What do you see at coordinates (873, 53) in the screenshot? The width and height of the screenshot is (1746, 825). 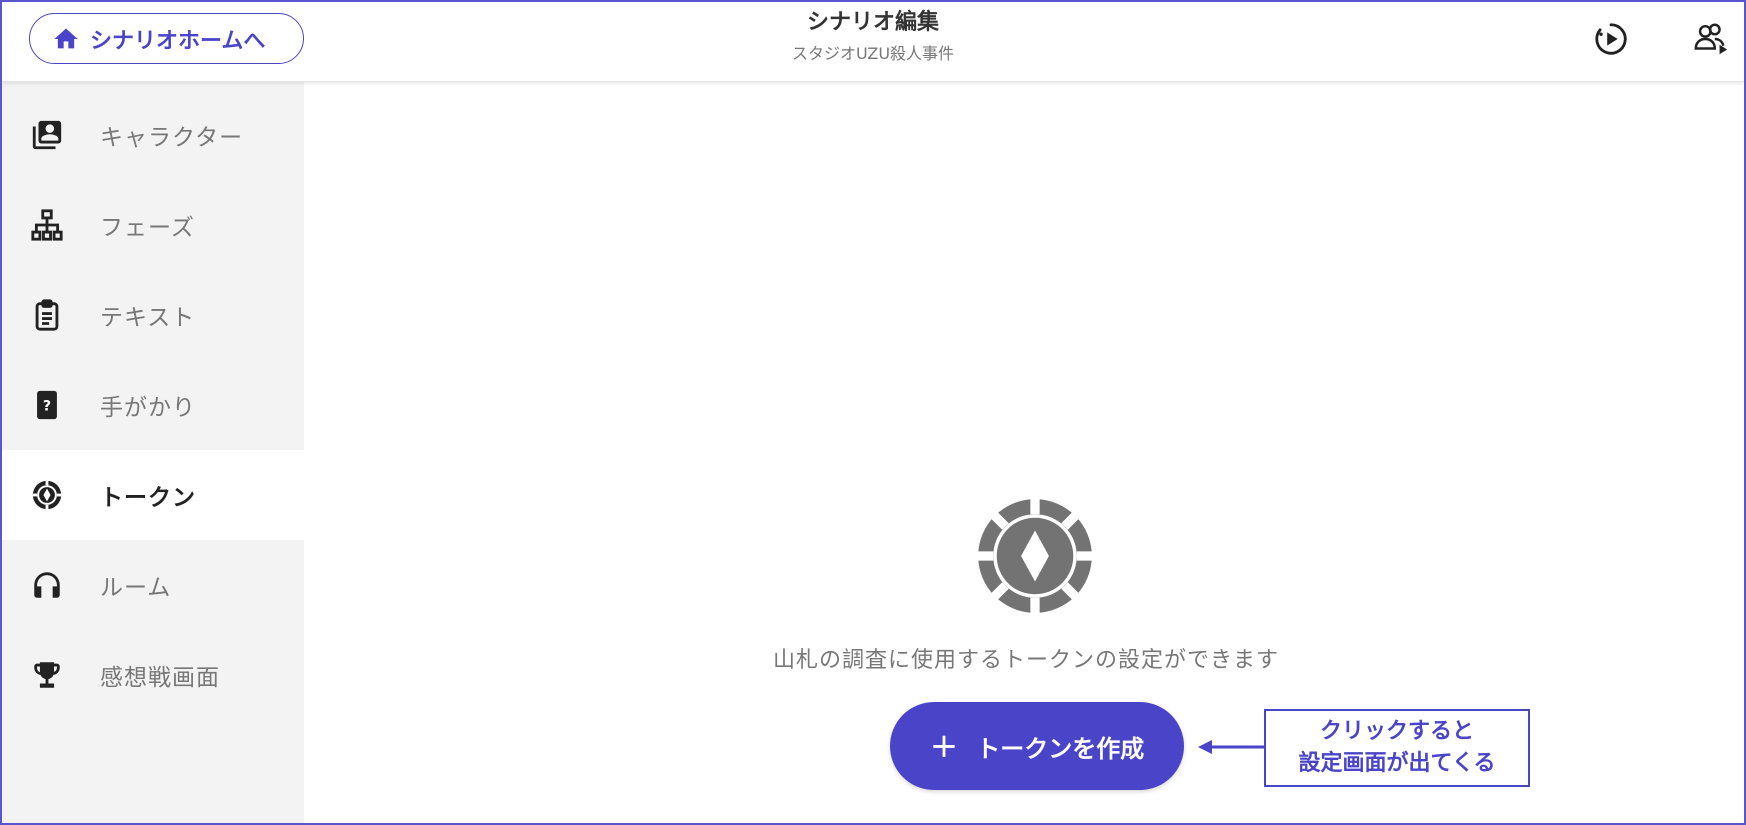 I see `scenario-name: スタジオUZU殺人事件` at bounding box center [873, 53].